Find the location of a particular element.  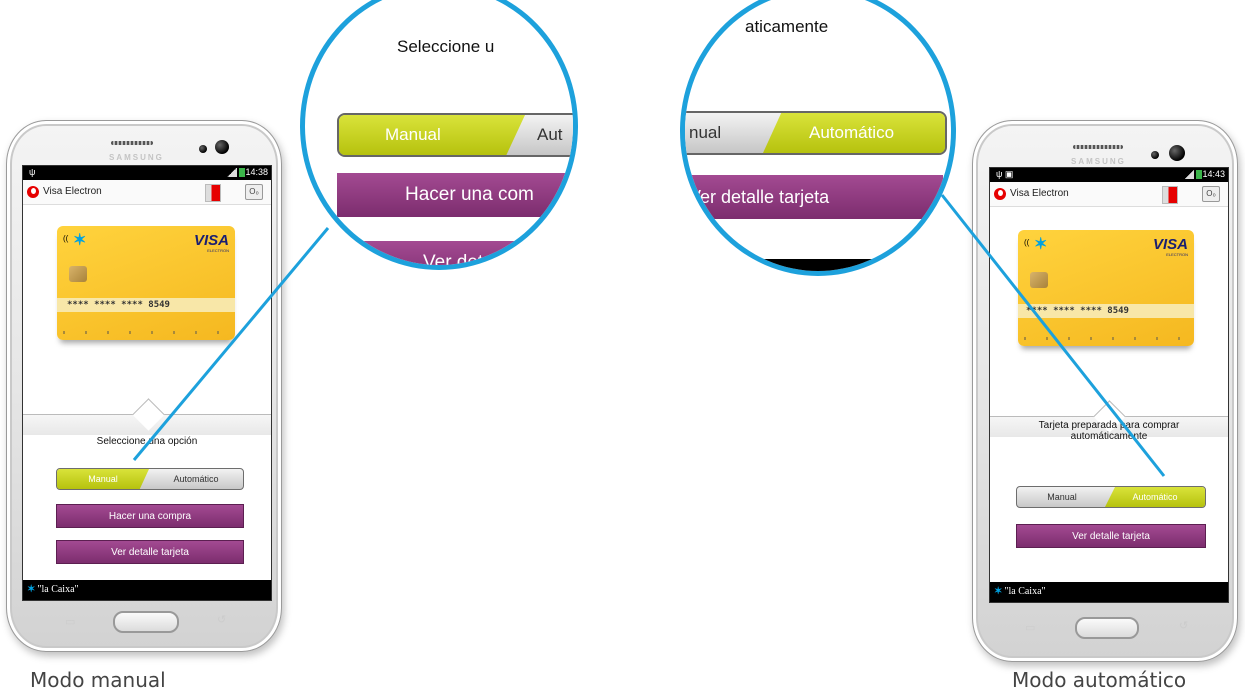

right-callout-line is located at coordinates (1053, 335).